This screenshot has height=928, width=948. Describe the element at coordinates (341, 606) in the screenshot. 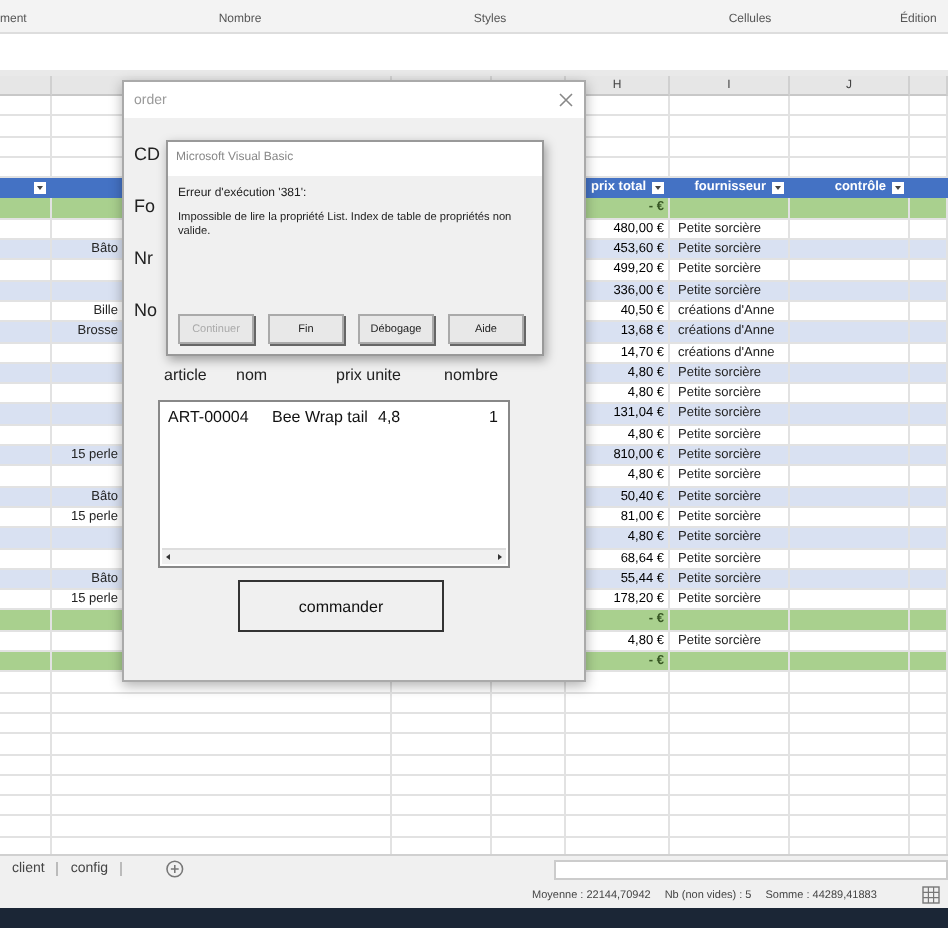

I see `order-button: commander` at that location.